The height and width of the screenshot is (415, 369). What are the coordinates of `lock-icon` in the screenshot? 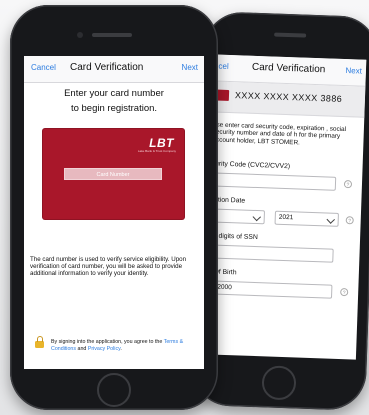 It's located at (39, 342).